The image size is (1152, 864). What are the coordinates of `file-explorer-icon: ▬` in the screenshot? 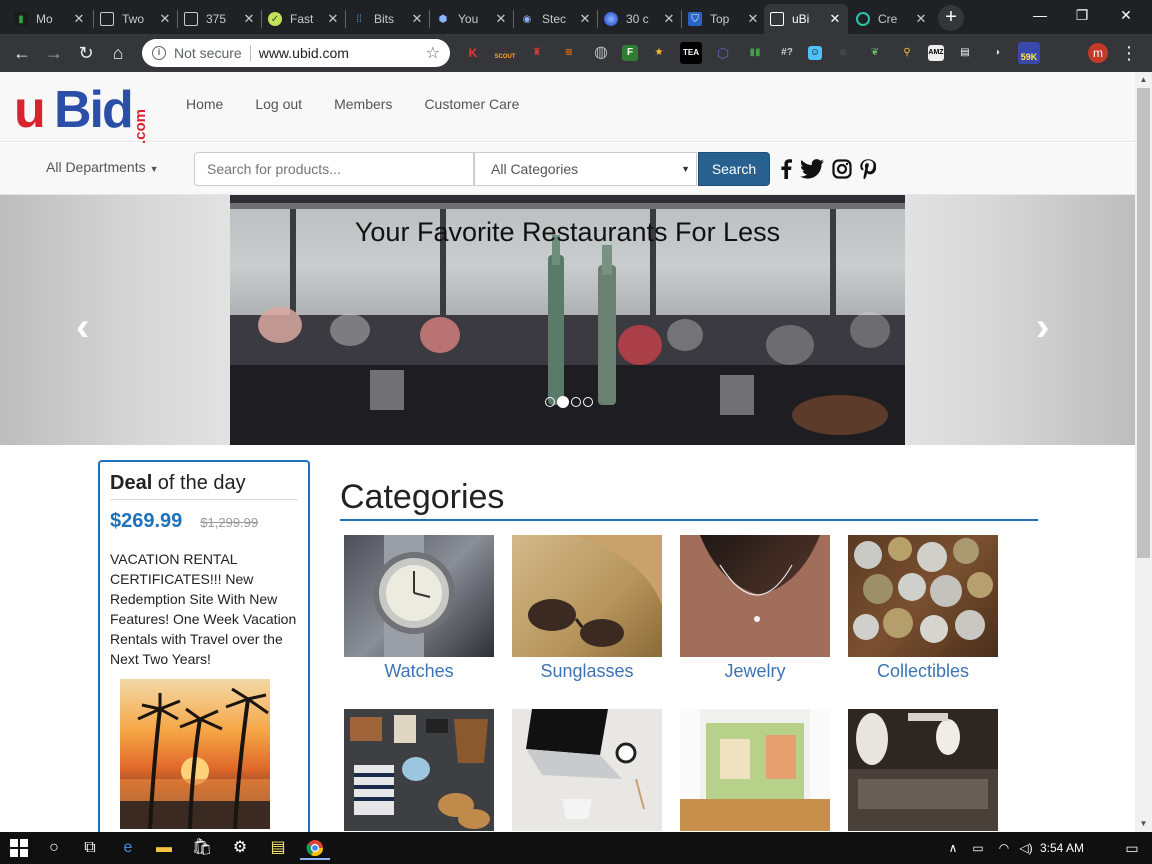 It's located at (164, 848).